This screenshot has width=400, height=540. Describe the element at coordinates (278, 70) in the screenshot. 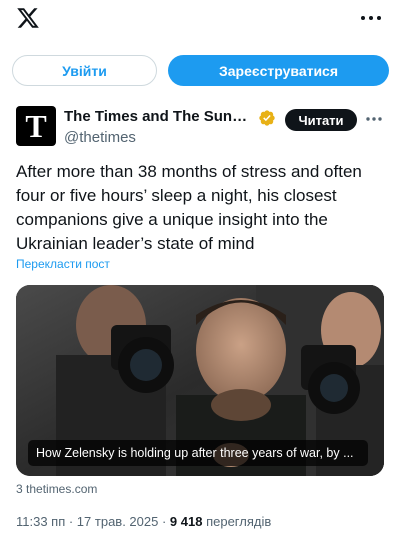

I see `signup-button: Зареєструватися` at that location.